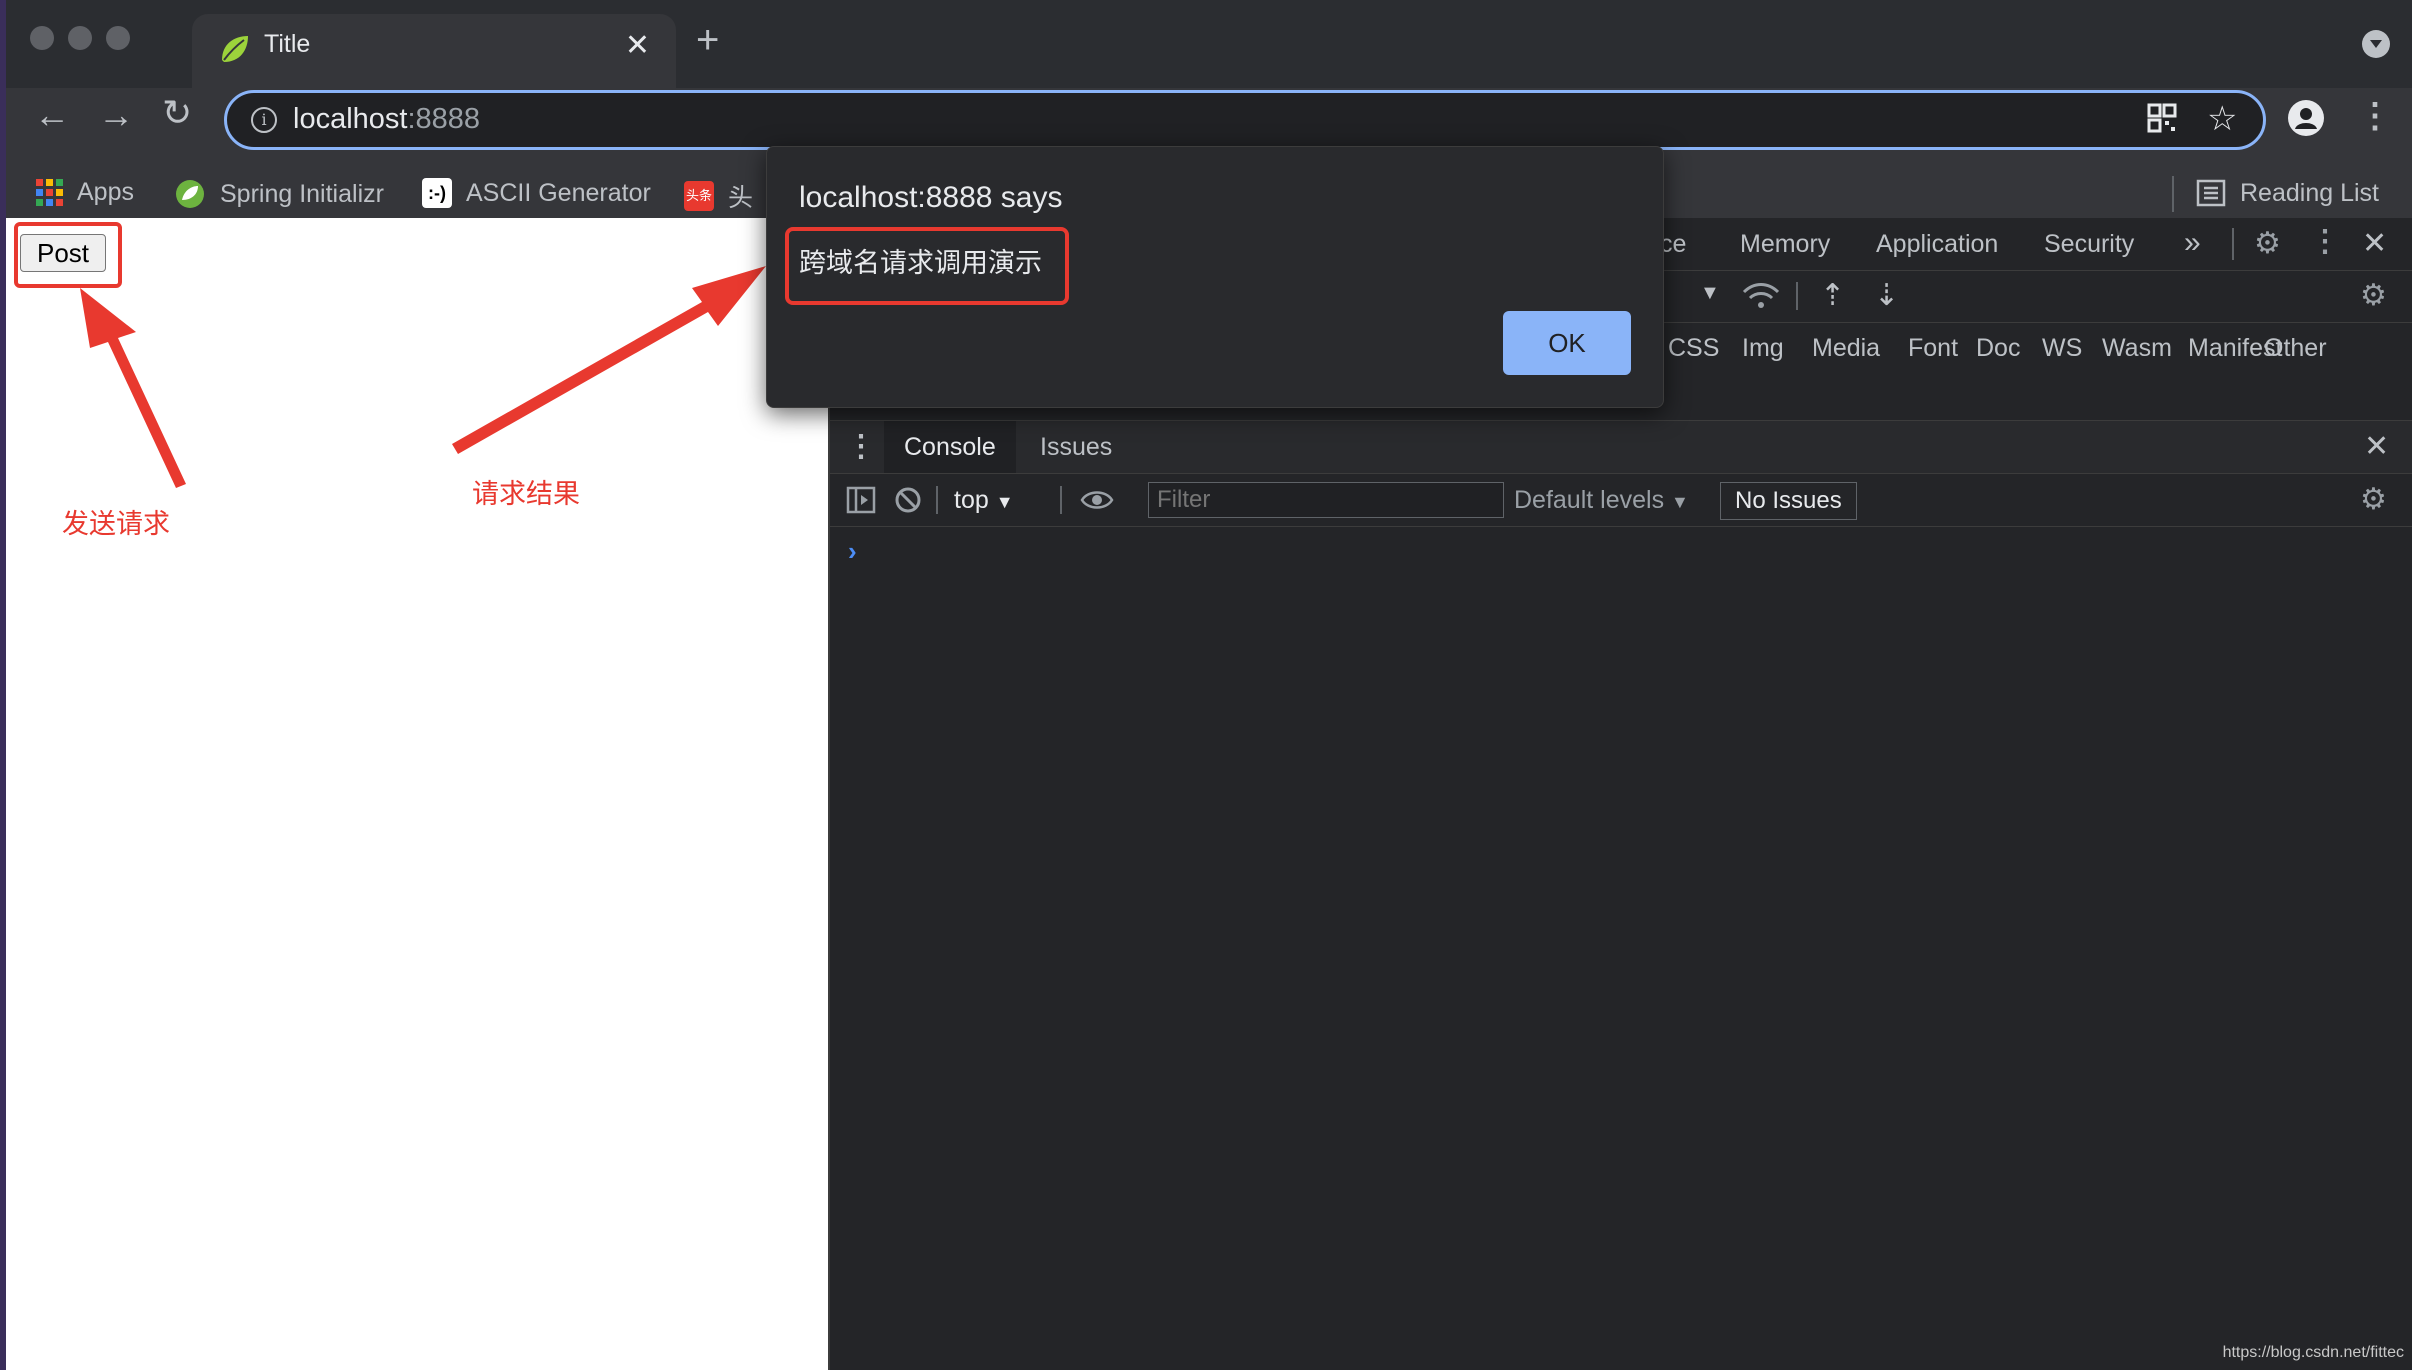 This screenshot has height=1370, width=2412. I want to click on window-maximize-dot, so click(118, 38).